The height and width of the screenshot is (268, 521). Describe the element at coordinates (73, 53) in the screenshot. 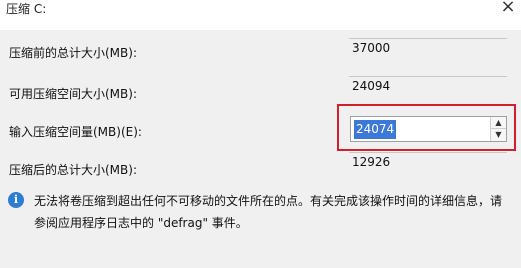

I see `total-before-label: 压缩前的总计大小(MB):` at that location.